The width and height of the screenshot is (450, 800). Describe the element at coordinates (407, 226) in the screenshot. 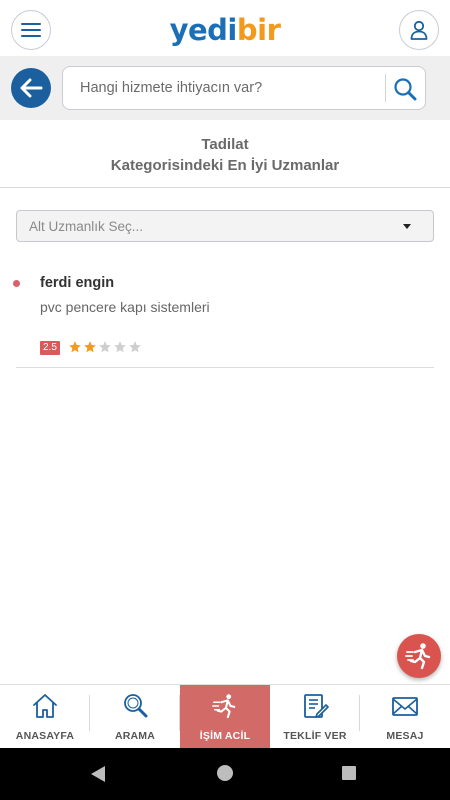

I see `caret-down-icon` at that location.